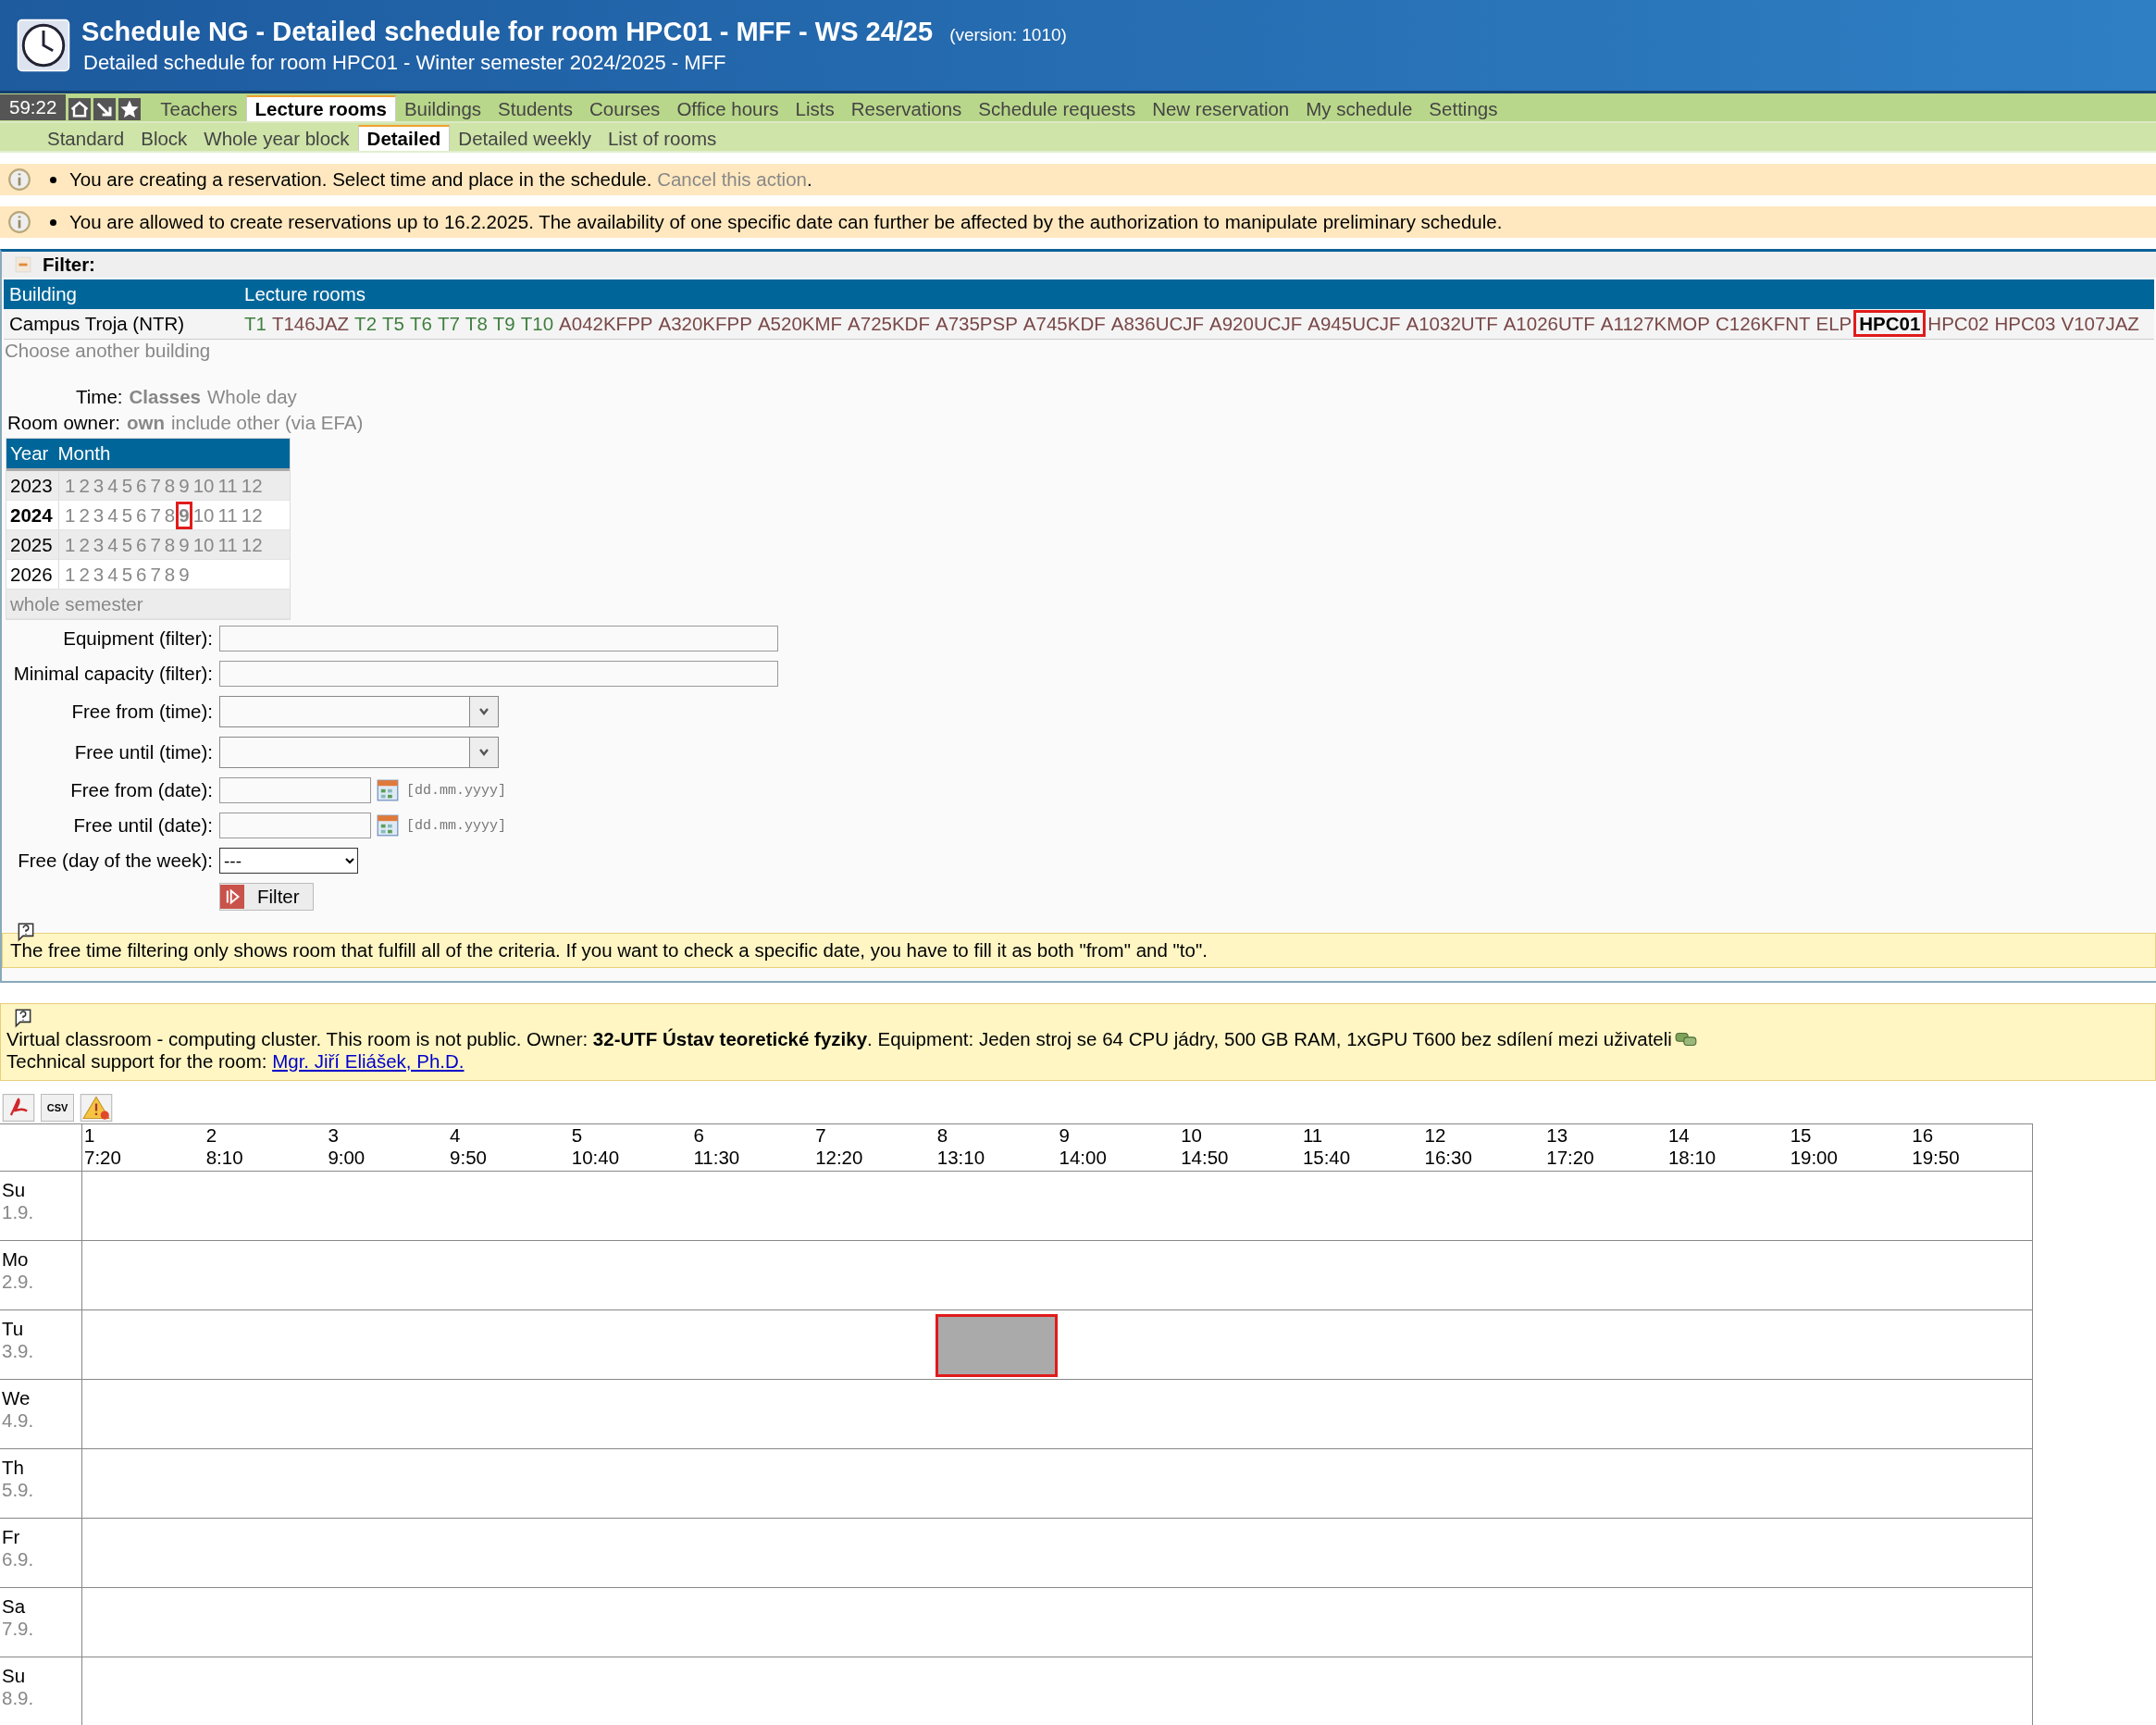 The image size is (2156, 1725). Describe the element at coordinates (476, 323) in the screenshot. I see `room-link: T8` at that location.